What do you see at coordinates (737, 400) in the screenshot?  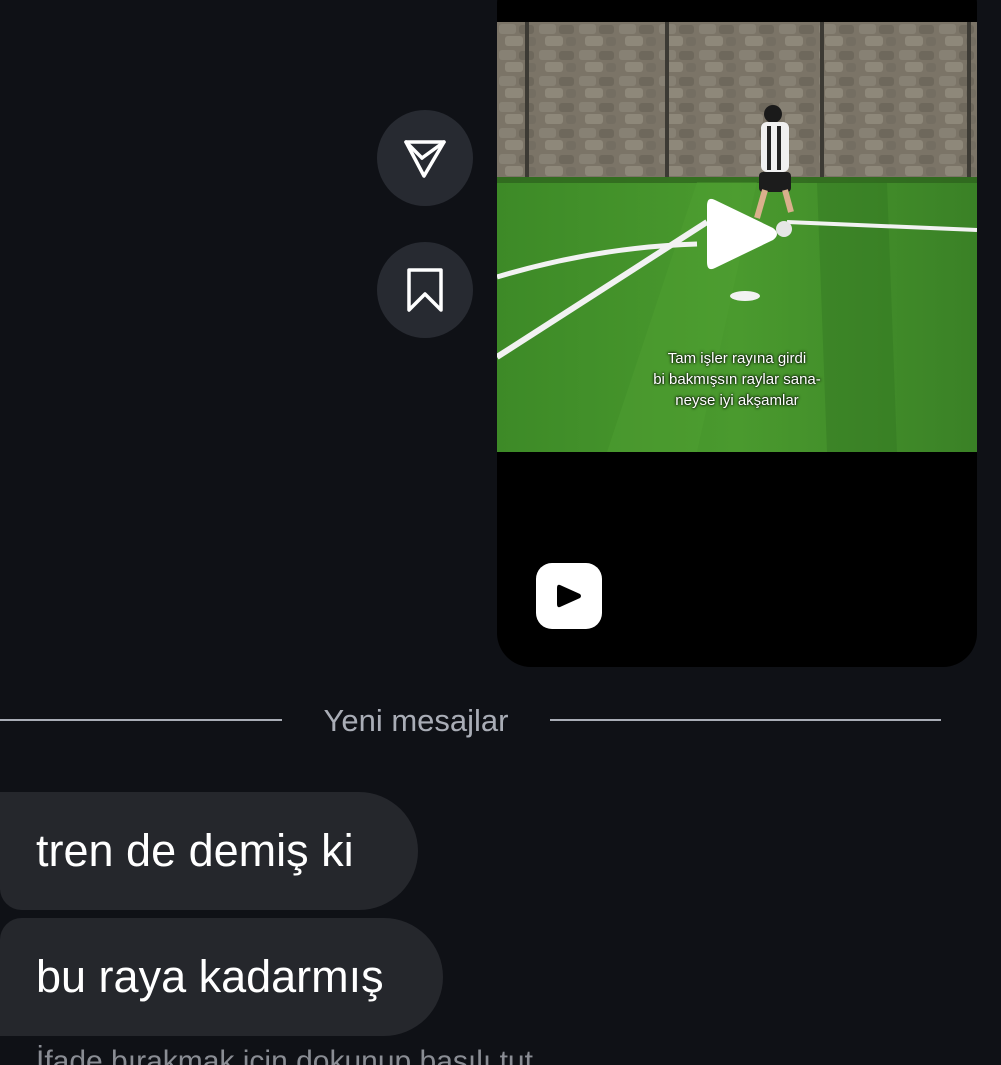 I see `caption-line: neyse iyi akşamlar` at bounding box center [737, 400].